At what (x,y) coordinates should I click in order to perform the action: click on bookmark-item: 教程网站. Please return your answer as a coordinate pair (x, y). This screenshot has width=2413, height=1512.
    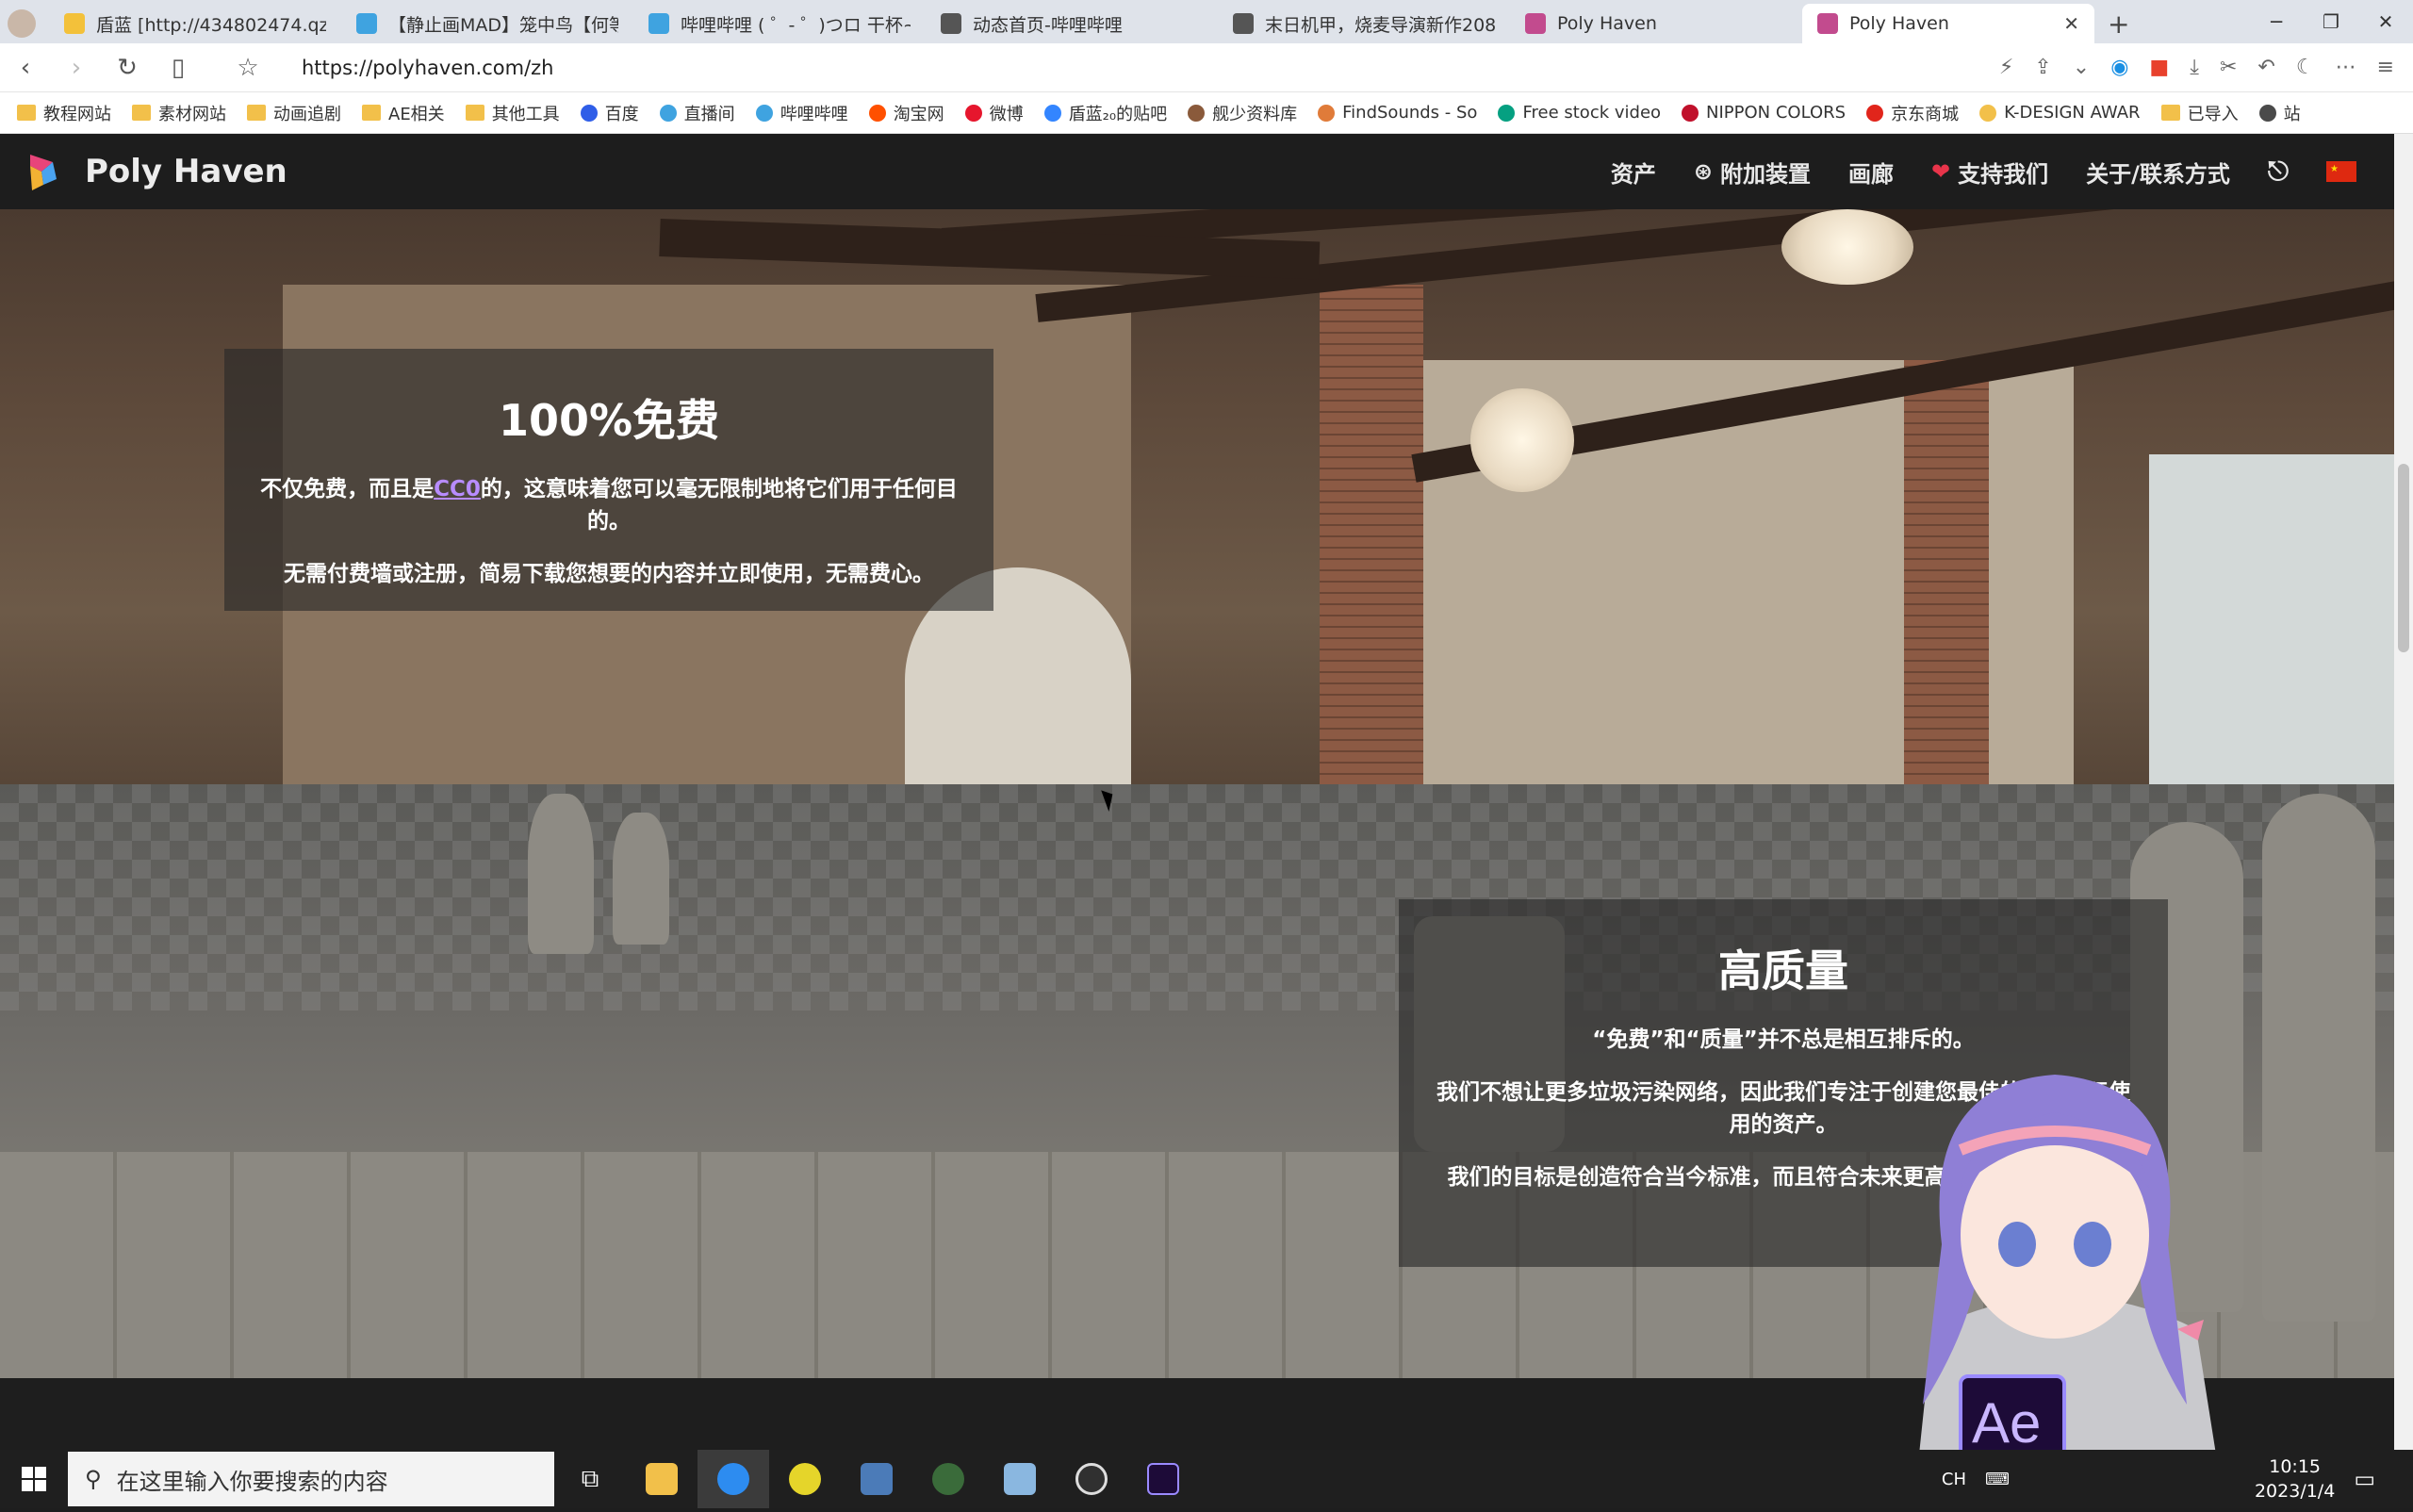
    Looking at the image, I should click on (64, 113).